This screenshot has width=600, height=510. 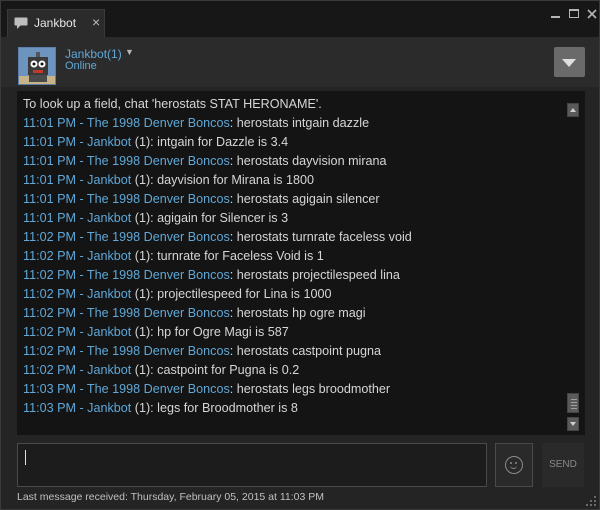 I want to click on chat-bubble-icon, so click(x=21, y=23).